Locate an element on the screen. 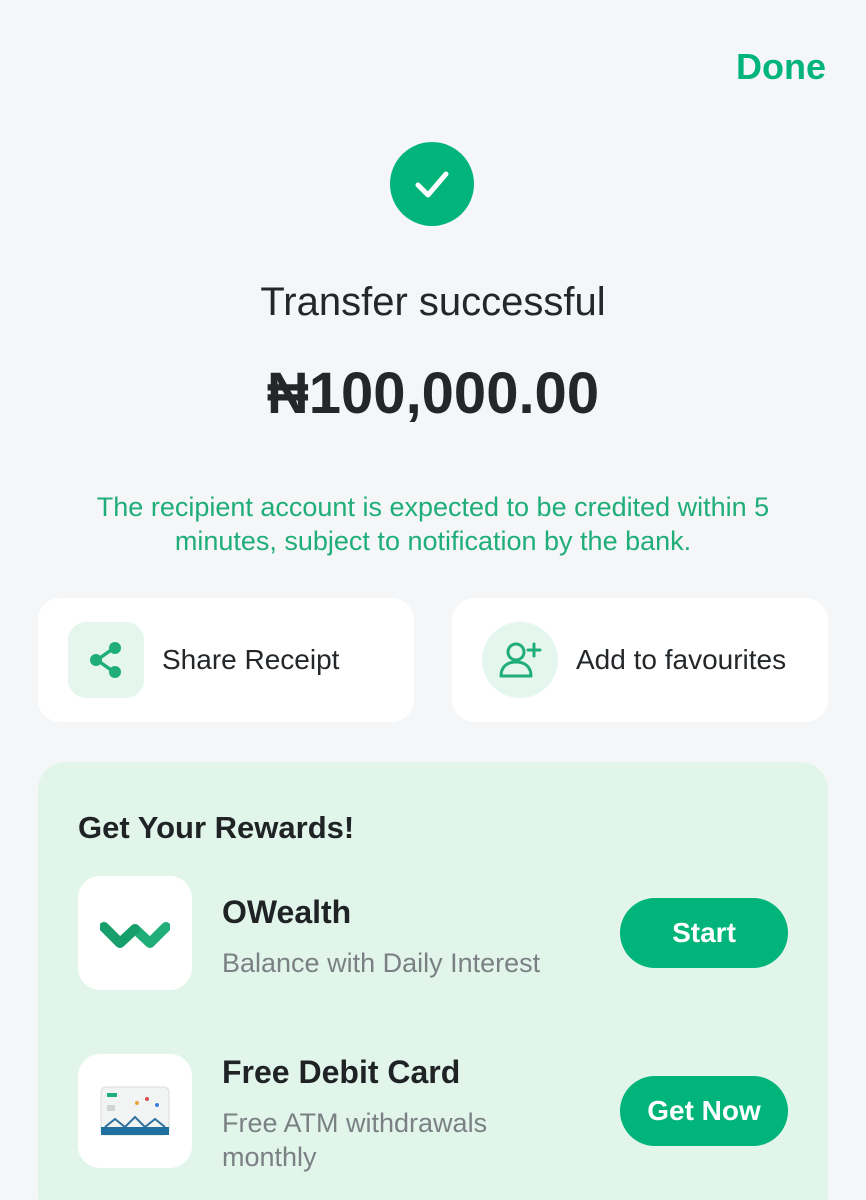  add-to-favourites-label: Add to favourites is located at coordinates (681, 659).